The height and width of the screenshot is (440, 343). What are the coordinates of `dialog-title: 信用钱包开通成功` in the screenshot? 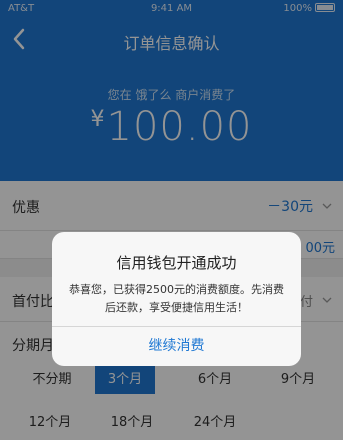 It's located at (176, 263).